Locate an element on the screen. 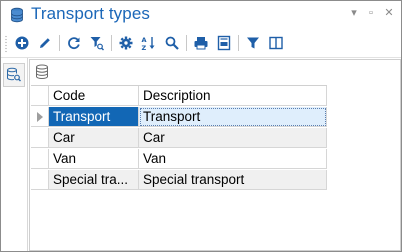 The image size is (402, 252). grid-header-row: Code Description is located at coordinates (179, 96).